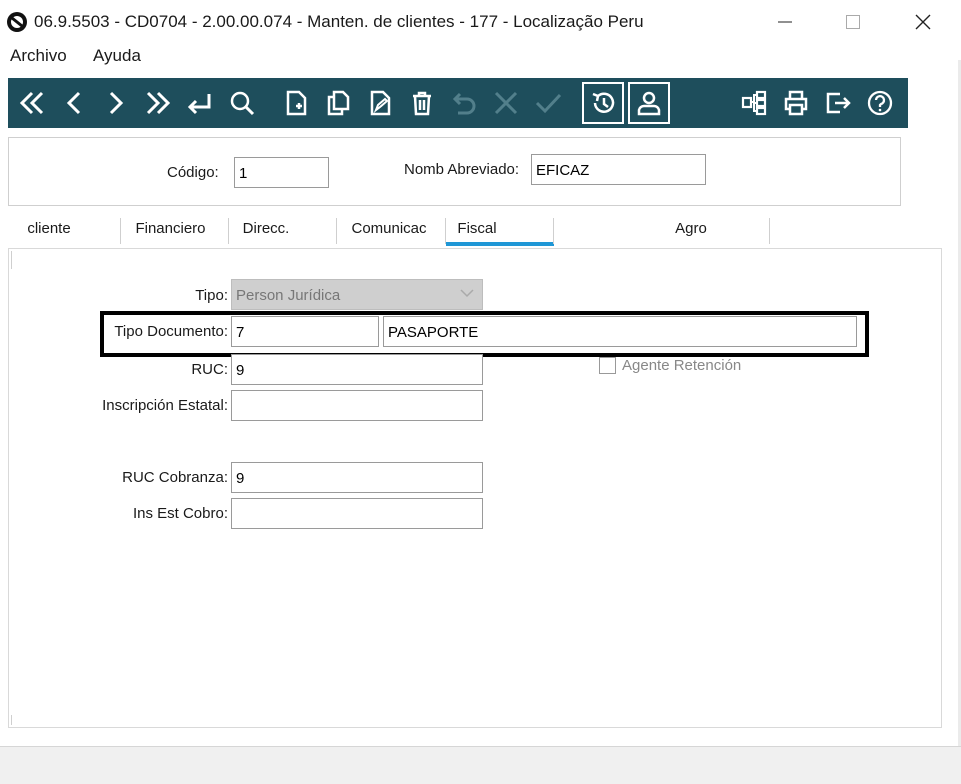 The width and height of the screenshot is (961, 784). I want to click on print-button, so click(796, 103).